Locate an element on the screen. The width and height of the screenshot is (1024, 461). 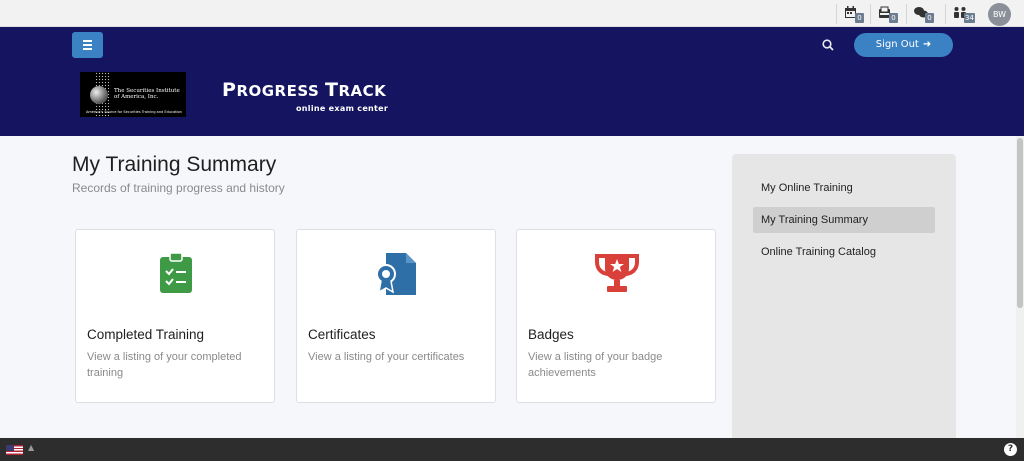
inbox-count: 0 is located at coordinates (893, 18).